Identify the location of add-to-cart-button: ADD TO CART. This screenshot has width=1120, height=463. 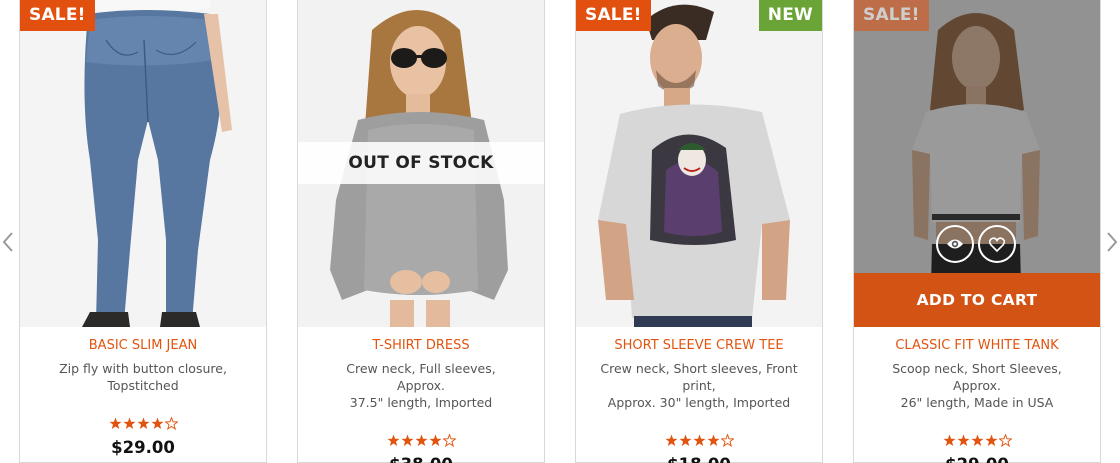
(977, 300).